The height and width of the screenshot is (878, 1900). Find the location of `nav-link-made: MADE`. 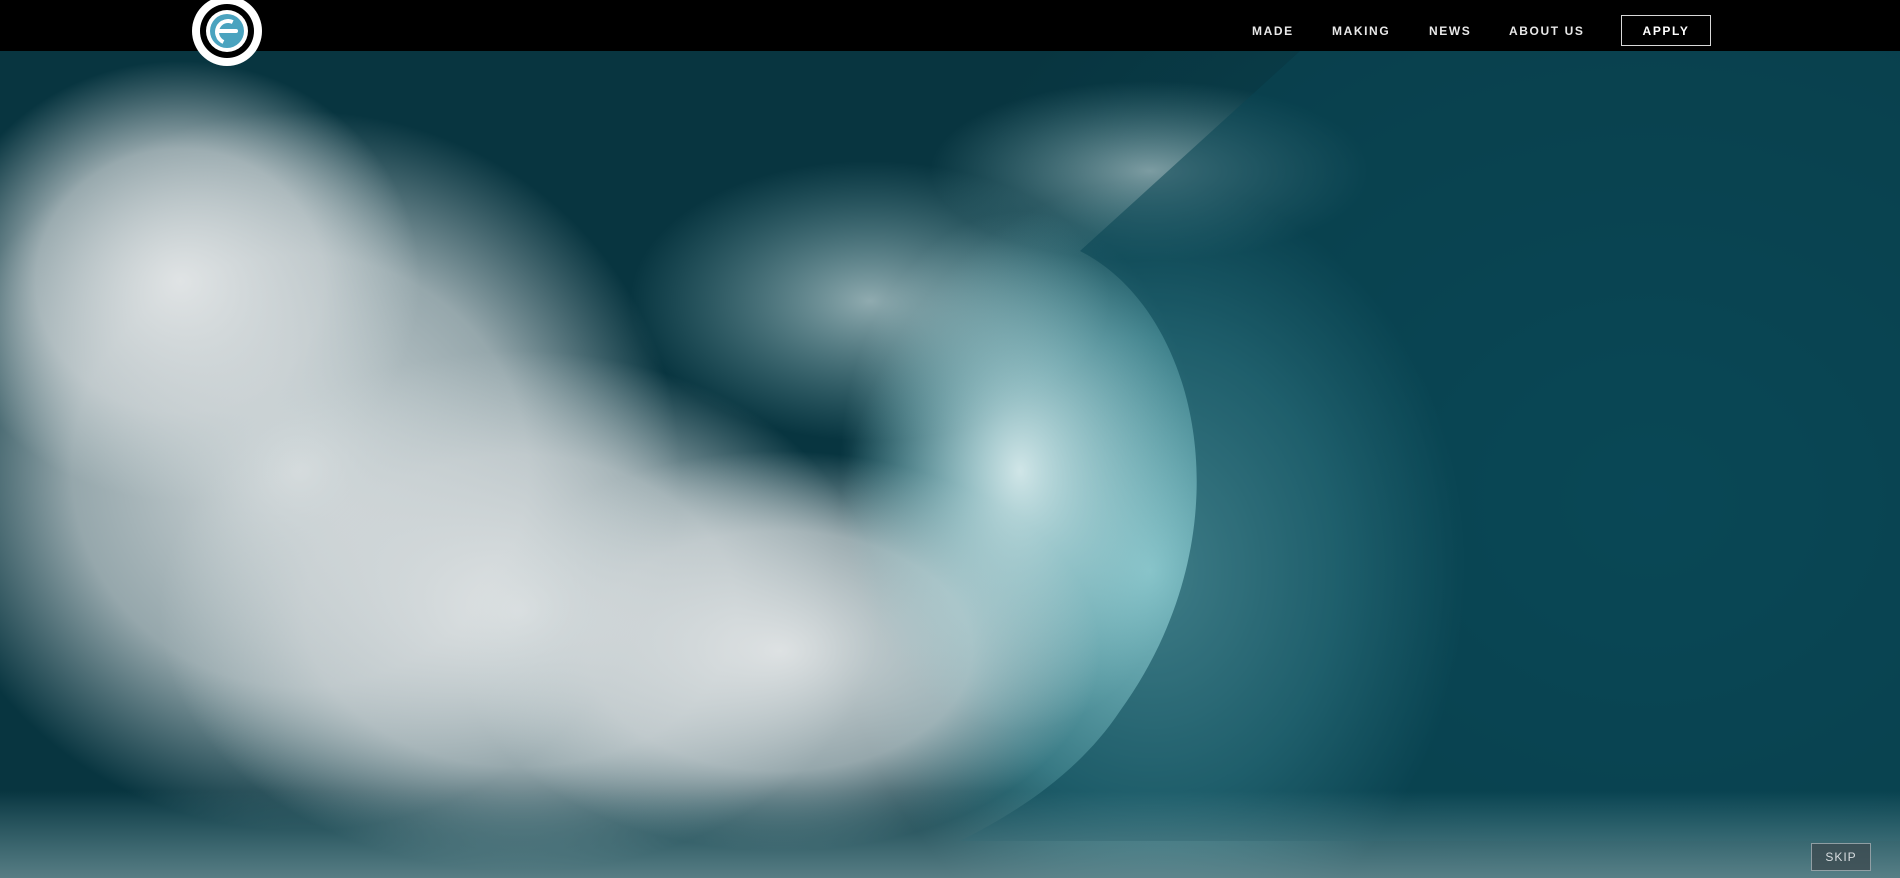

nav-link-made: MADE is located at coordinates (1273, 25).